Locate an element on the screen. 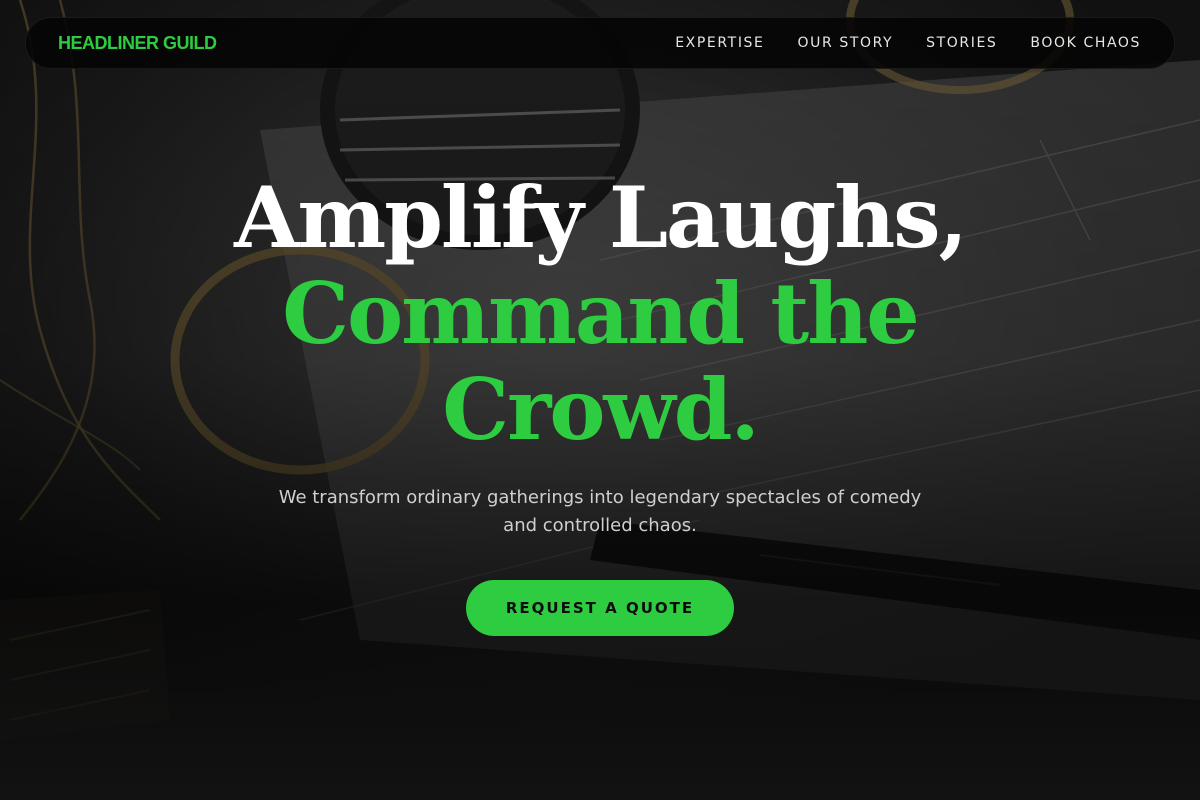 The image size is (1200, 800). nav-link-book-chaos: BOOK CHAOS is located at coordinates (1085, 43).